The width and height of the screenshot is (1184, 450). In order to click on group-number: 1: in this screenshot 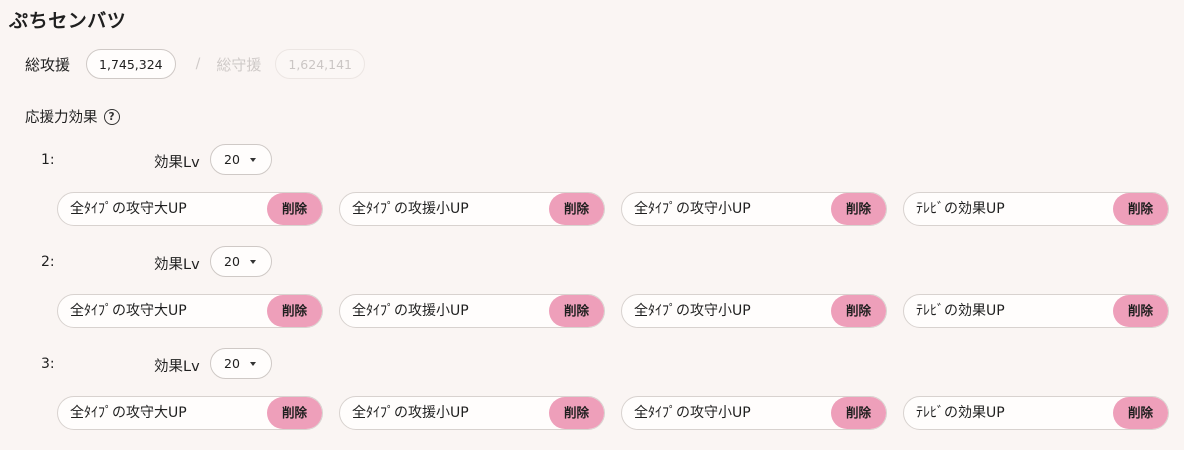, I will do `click(48, 160)`.